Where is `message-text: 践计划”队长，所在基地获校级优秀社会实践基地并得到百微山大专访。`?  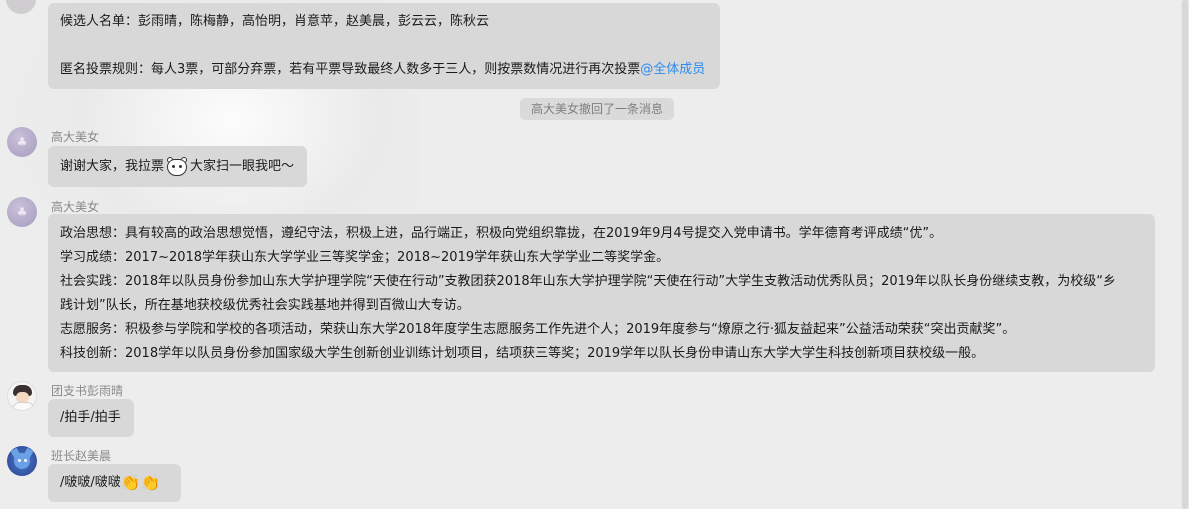
message-text: 践计划”队长，所在基地获校级优秀社会实践基地并得到百微山大专访。 is located at coordinates (265, 305).